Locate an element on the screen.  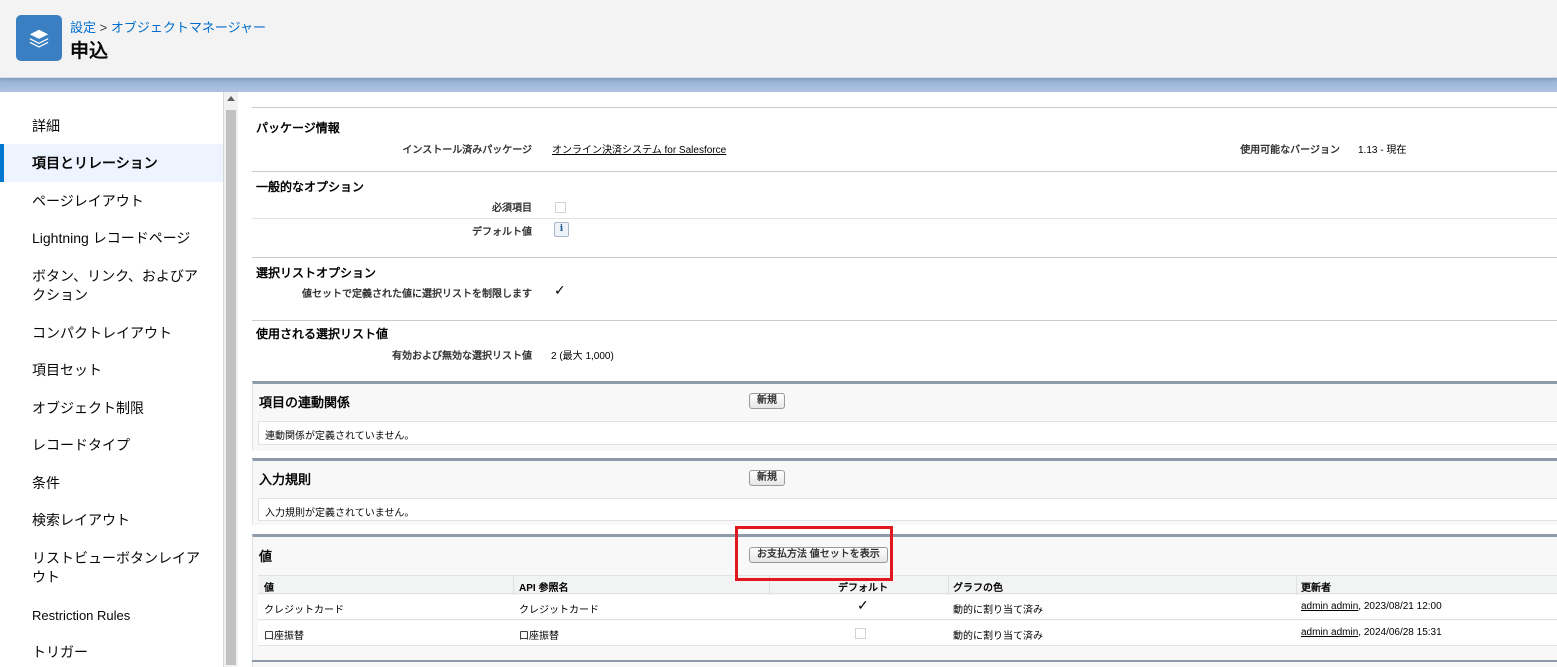
row-modified-by: admin admin, 2024/06/28 15:31 is located at coordinates (1371, 632).